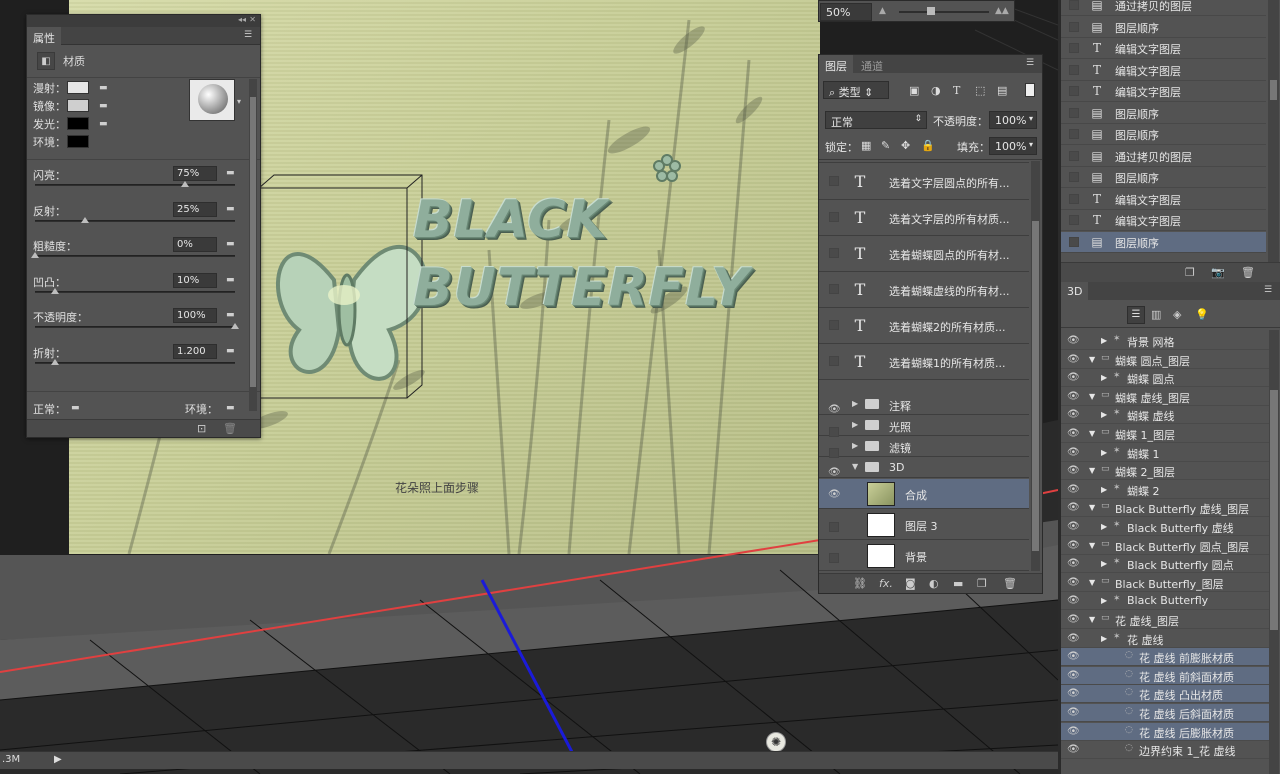  What do you see at coordinates (876, 120) in the screenshot?
I see `blend-mode-select: 正常 ⇕` at bounding box center [876, 120].